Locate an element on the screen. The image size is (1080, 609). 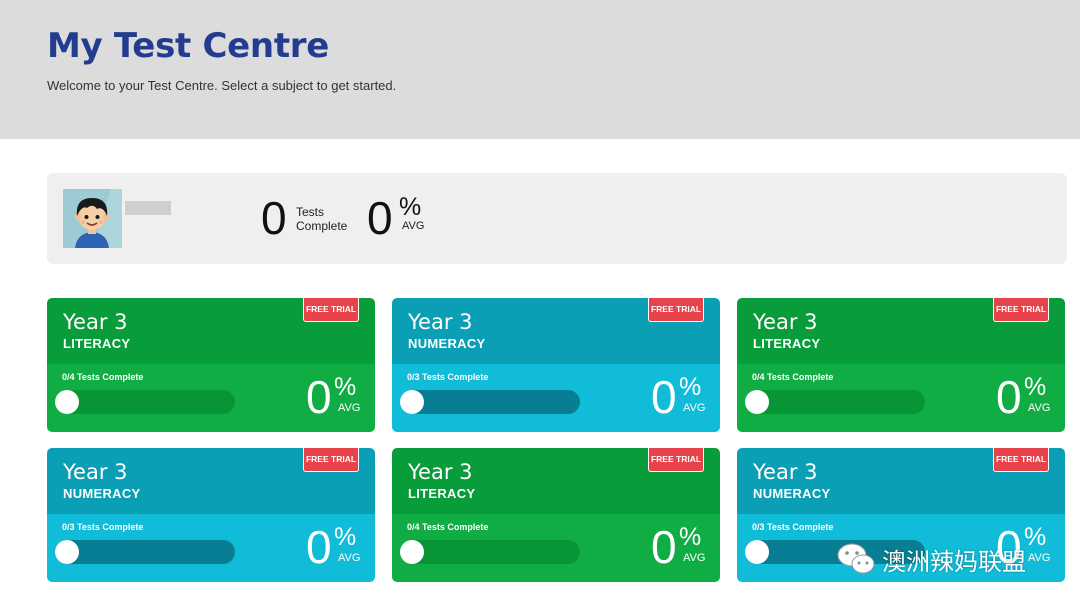
average-value: 0 is located at coordinates (380, 218).